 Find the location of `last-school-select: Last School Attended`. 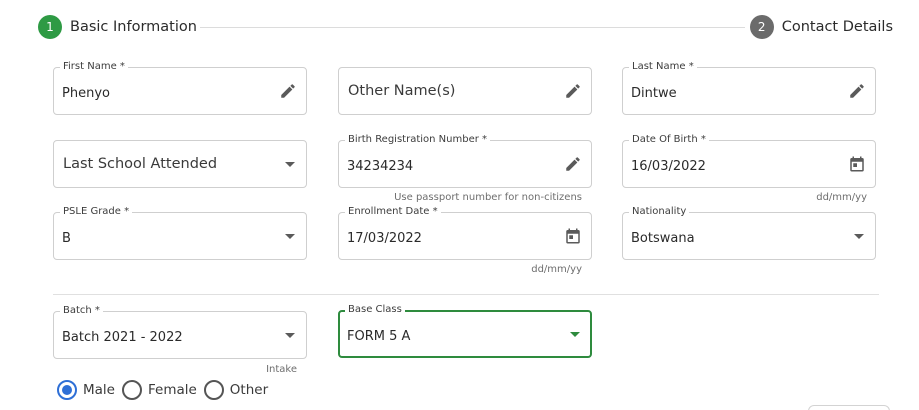

last-school-select: Last School Attended is located at coordinates (180, 164).